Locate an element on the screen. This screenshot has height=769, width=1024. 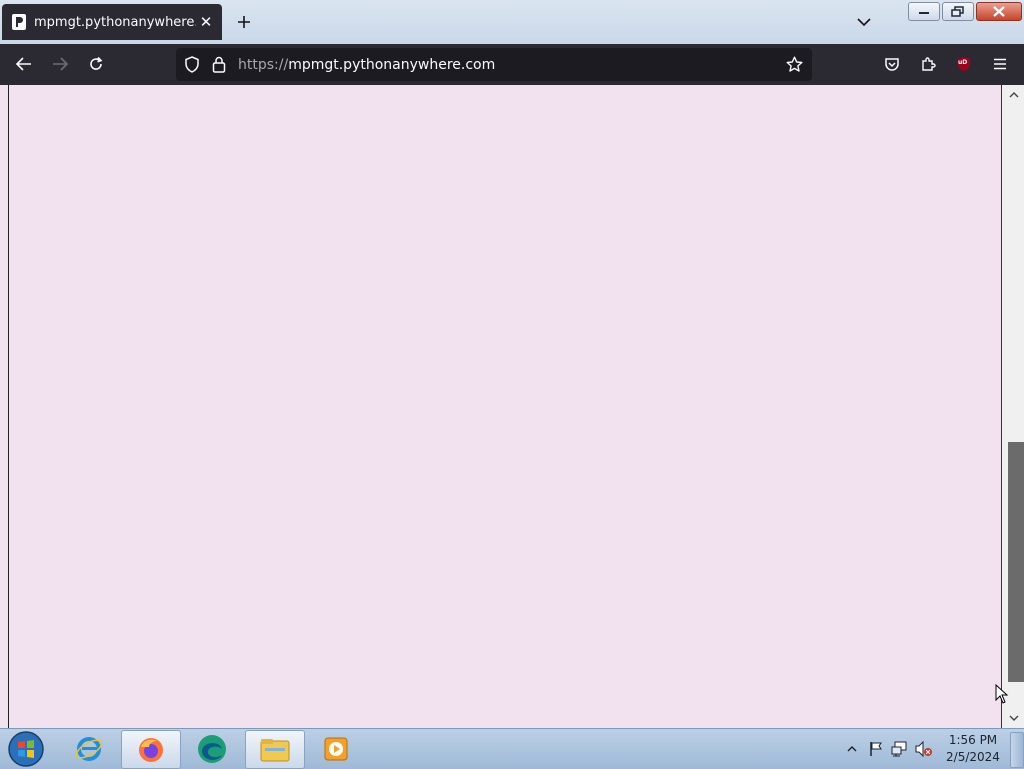
hamburger-menu-icon is located at coordinates (1000, 64).